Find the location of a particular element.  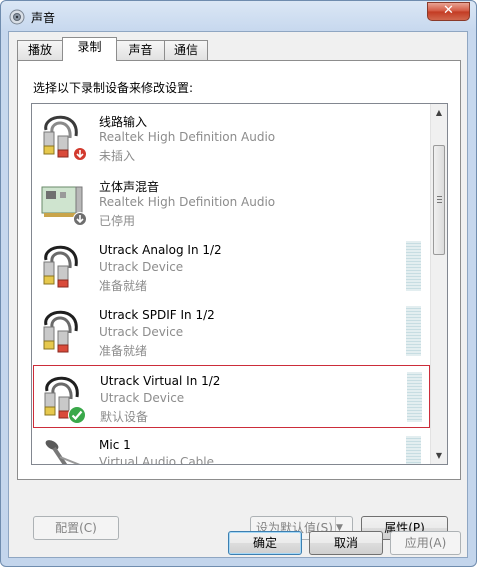

close-button: ✕ is located at coordinates (448, 11).